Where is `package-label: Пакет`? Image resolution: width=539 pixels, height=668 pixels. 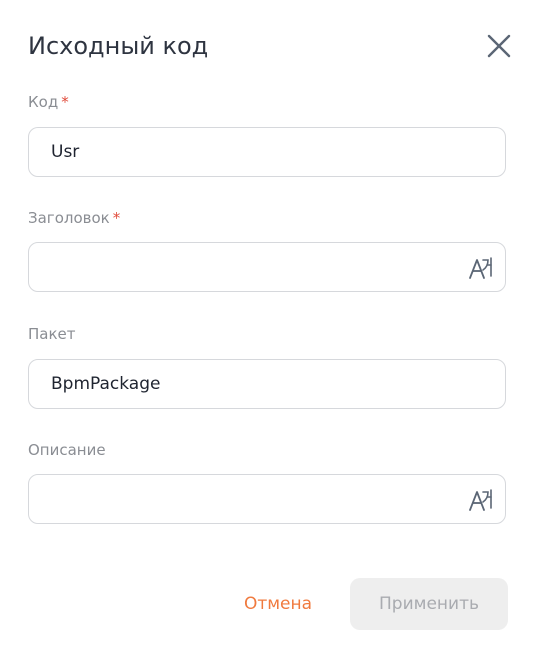 package-label: Пакет is located at coordinates (52, 334).